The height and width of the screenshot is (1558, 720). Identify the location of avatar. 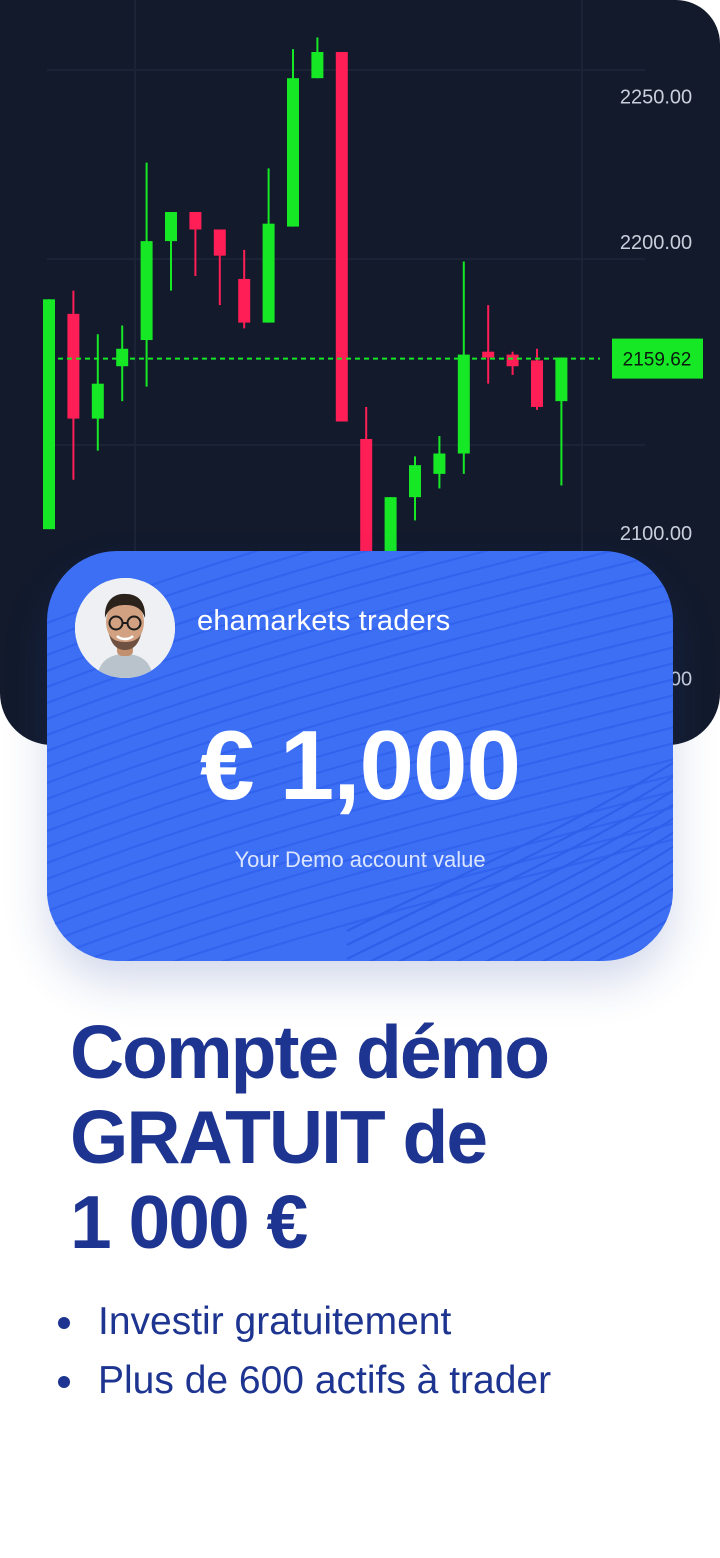
(125, 628).